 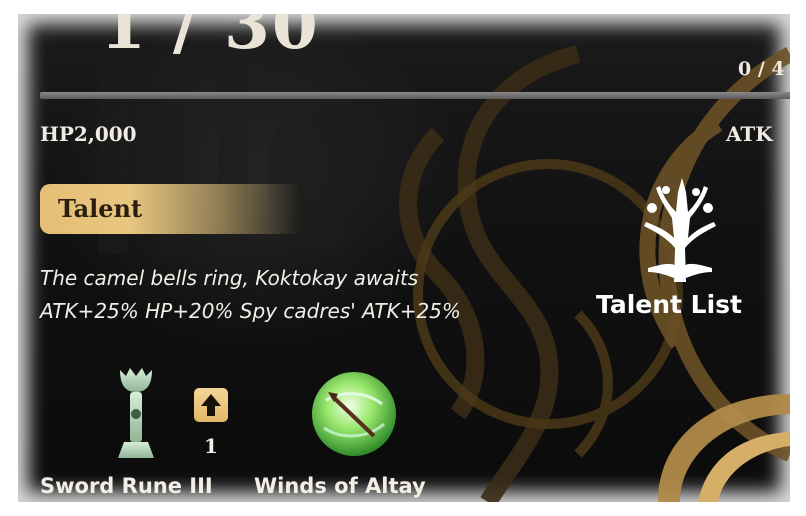 What do you see at coordinates (340, 486) in the screenshot?
I see `winds-of-altay-label: Winds of Altay` at bounding box center [340, 486].